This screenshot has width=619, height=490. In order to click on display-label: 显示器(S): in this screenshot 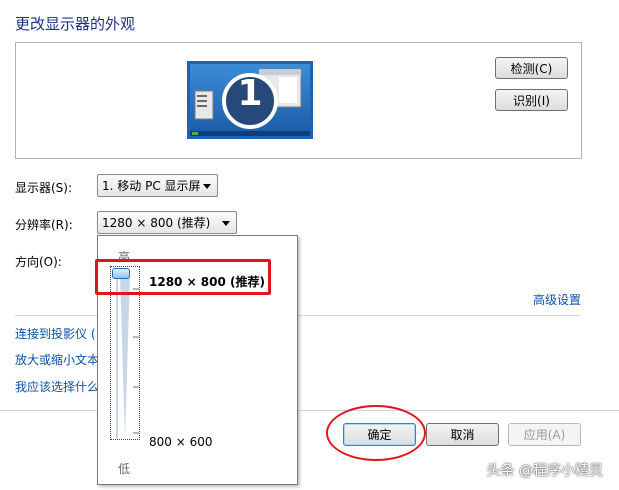, I will do `click(44, 188)`.